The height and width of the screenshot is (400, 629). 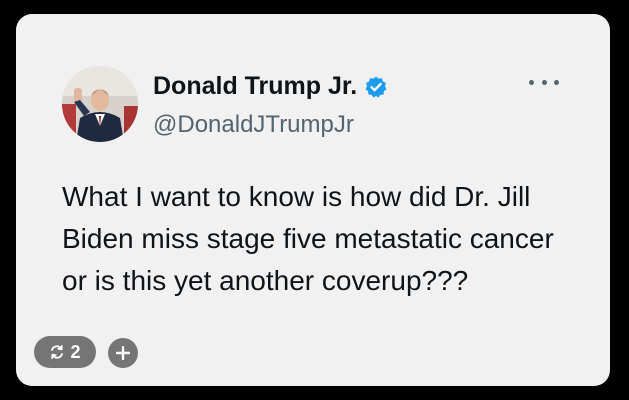 What do you see at coordinates (57, 352) in the screenshot?
I see `repost-icon` at bounding box center [57, 352].